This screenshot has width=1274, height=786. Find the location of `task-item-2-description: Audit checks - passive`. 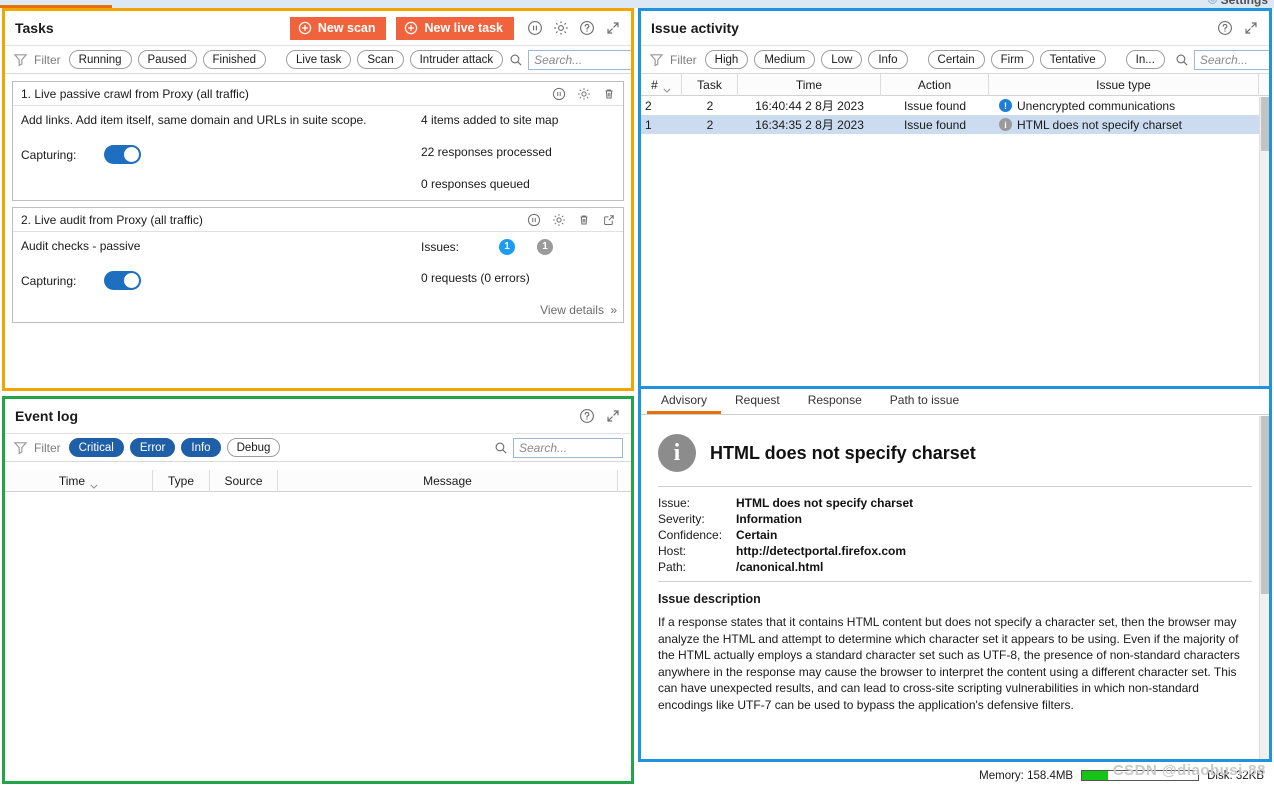

task-item-2-description: Audit checks - passive is located at coordinates (81, 246).